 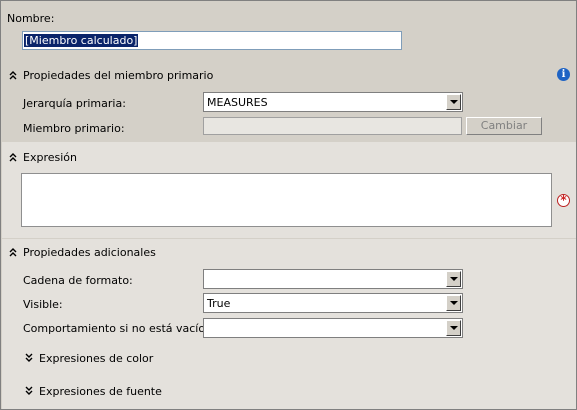 What do you see at coordinates (74, 103) in the screenshot?
I see `parent-hierarchy-label: Jerarquía primaria:` at bounding box center [74, 103].